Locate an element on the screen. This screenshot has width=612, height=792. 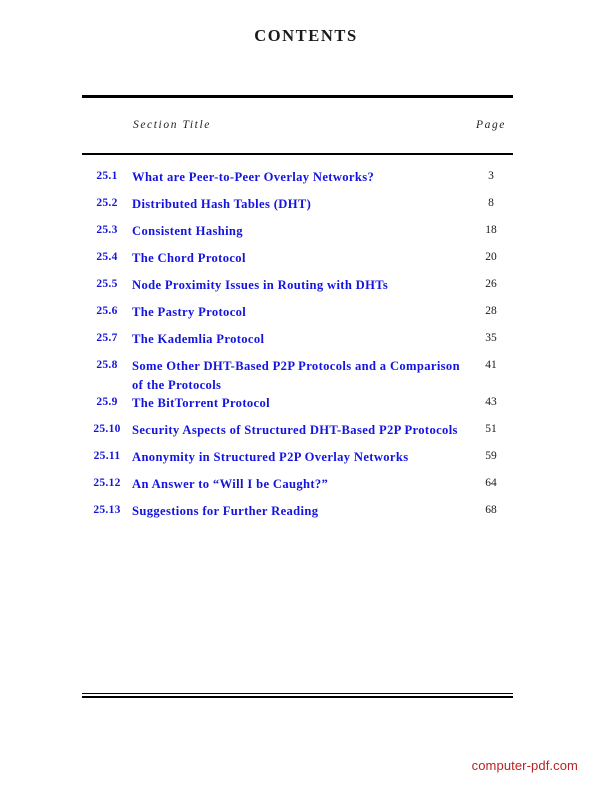
section-title-link: What are Peer-to-Peer Overlay Networks? is located at coordinates (300, 177).